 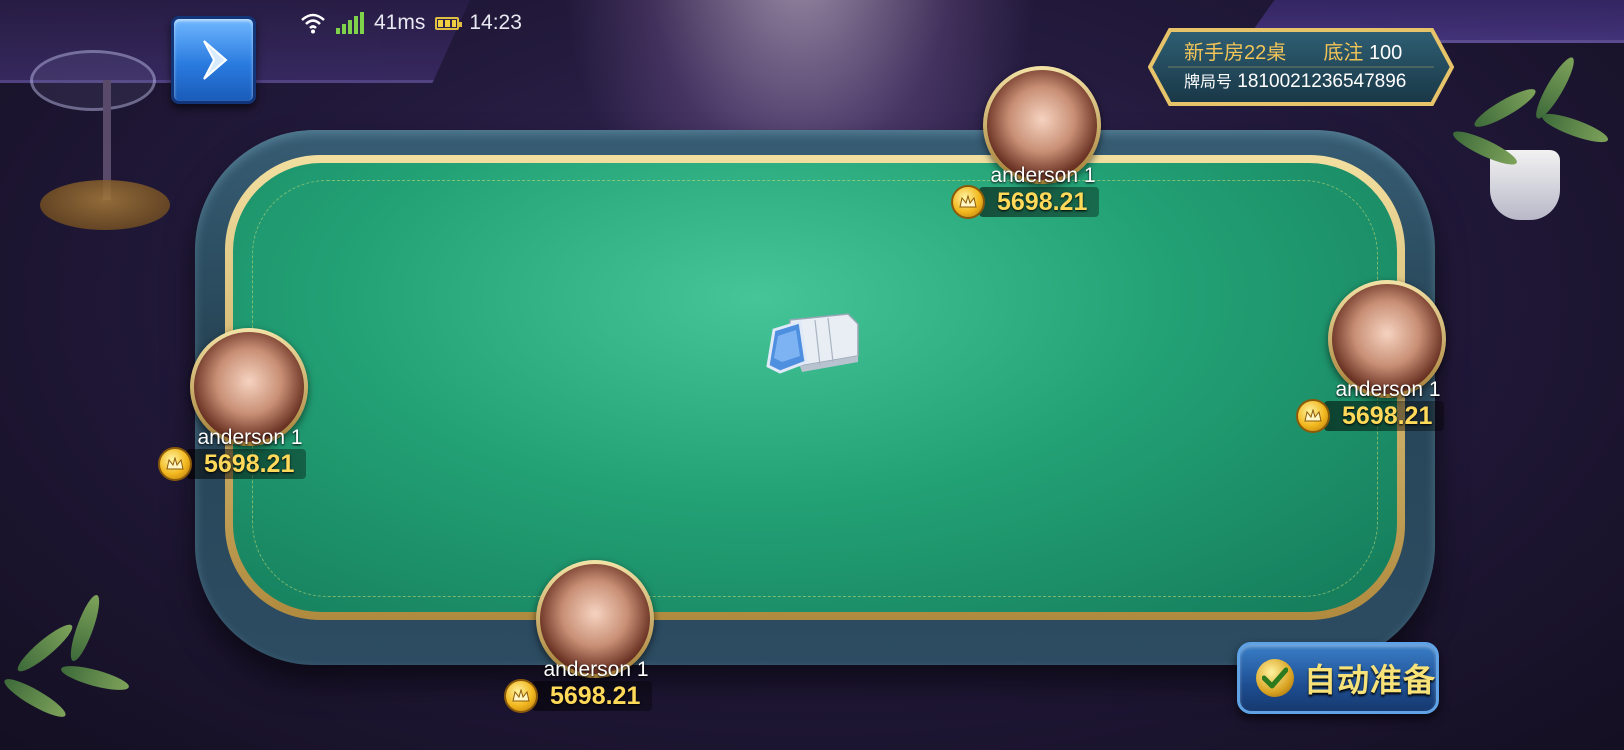 What do you see at coordinates (1378, 360) in the screenshot?
I see `player-seat-right: anderson 1 5698.21` at bounding box center [1378, 360].